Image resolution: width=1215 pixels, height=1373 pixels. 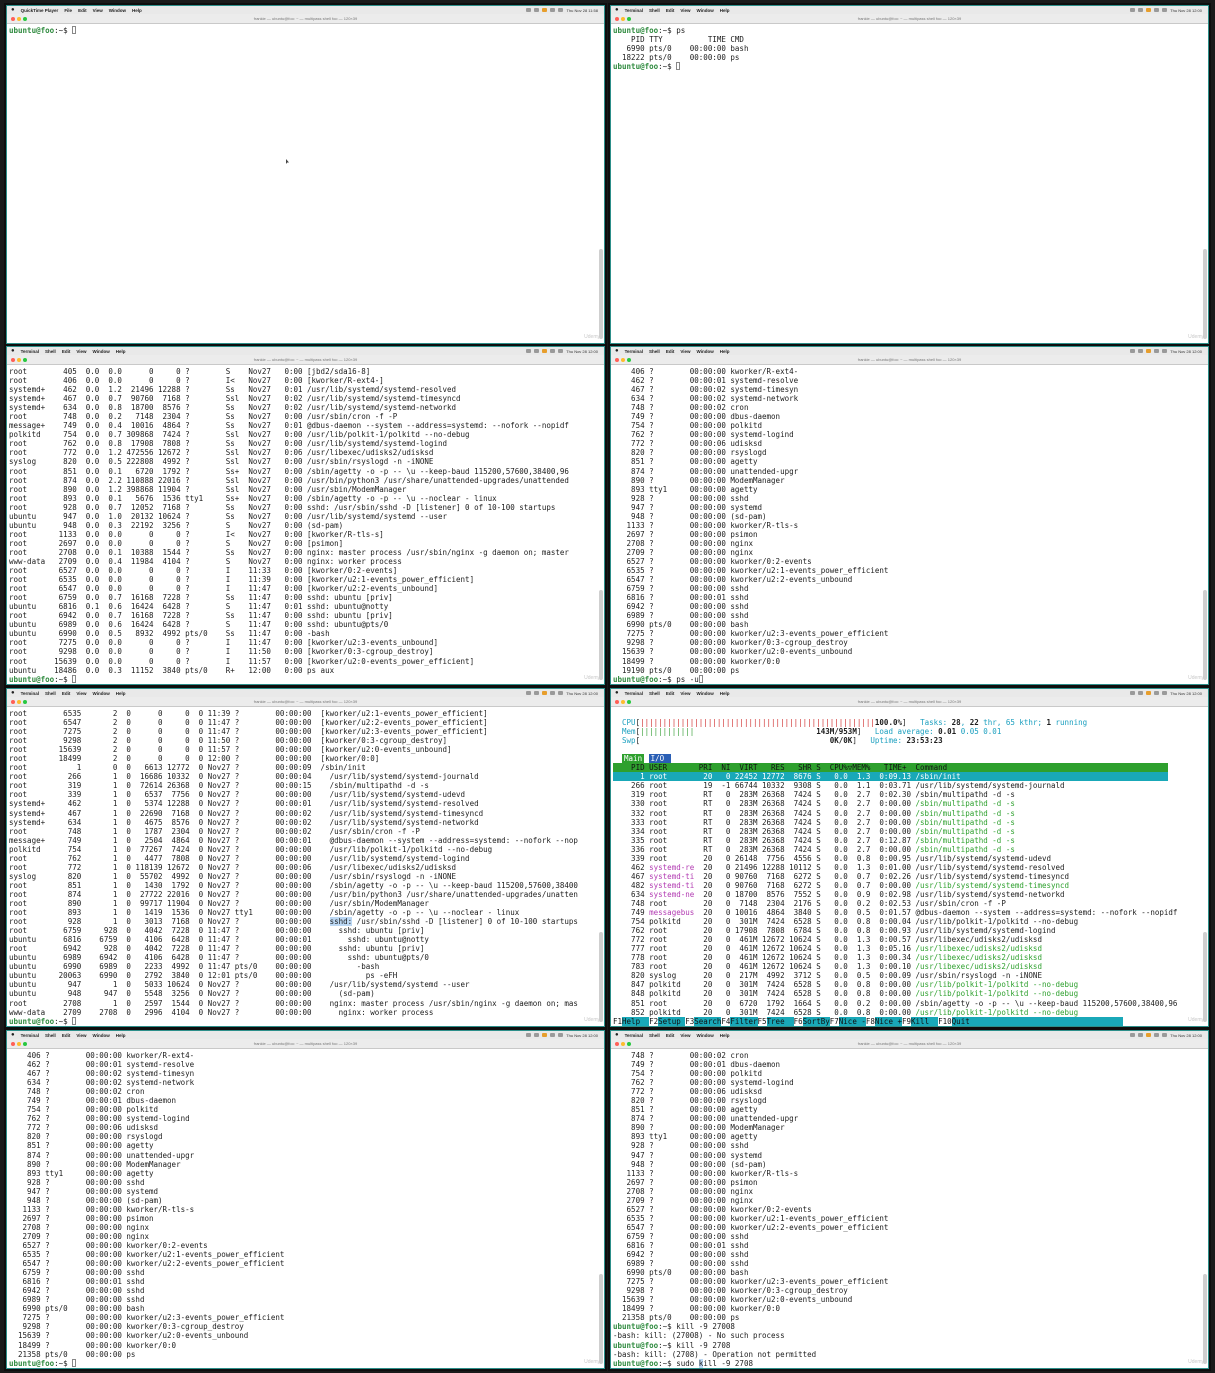 What do you see at coordinates (40, 10) in the screenshot?
I see `menu-app-name: QuickTime Player` at bounding box center [40, 10].